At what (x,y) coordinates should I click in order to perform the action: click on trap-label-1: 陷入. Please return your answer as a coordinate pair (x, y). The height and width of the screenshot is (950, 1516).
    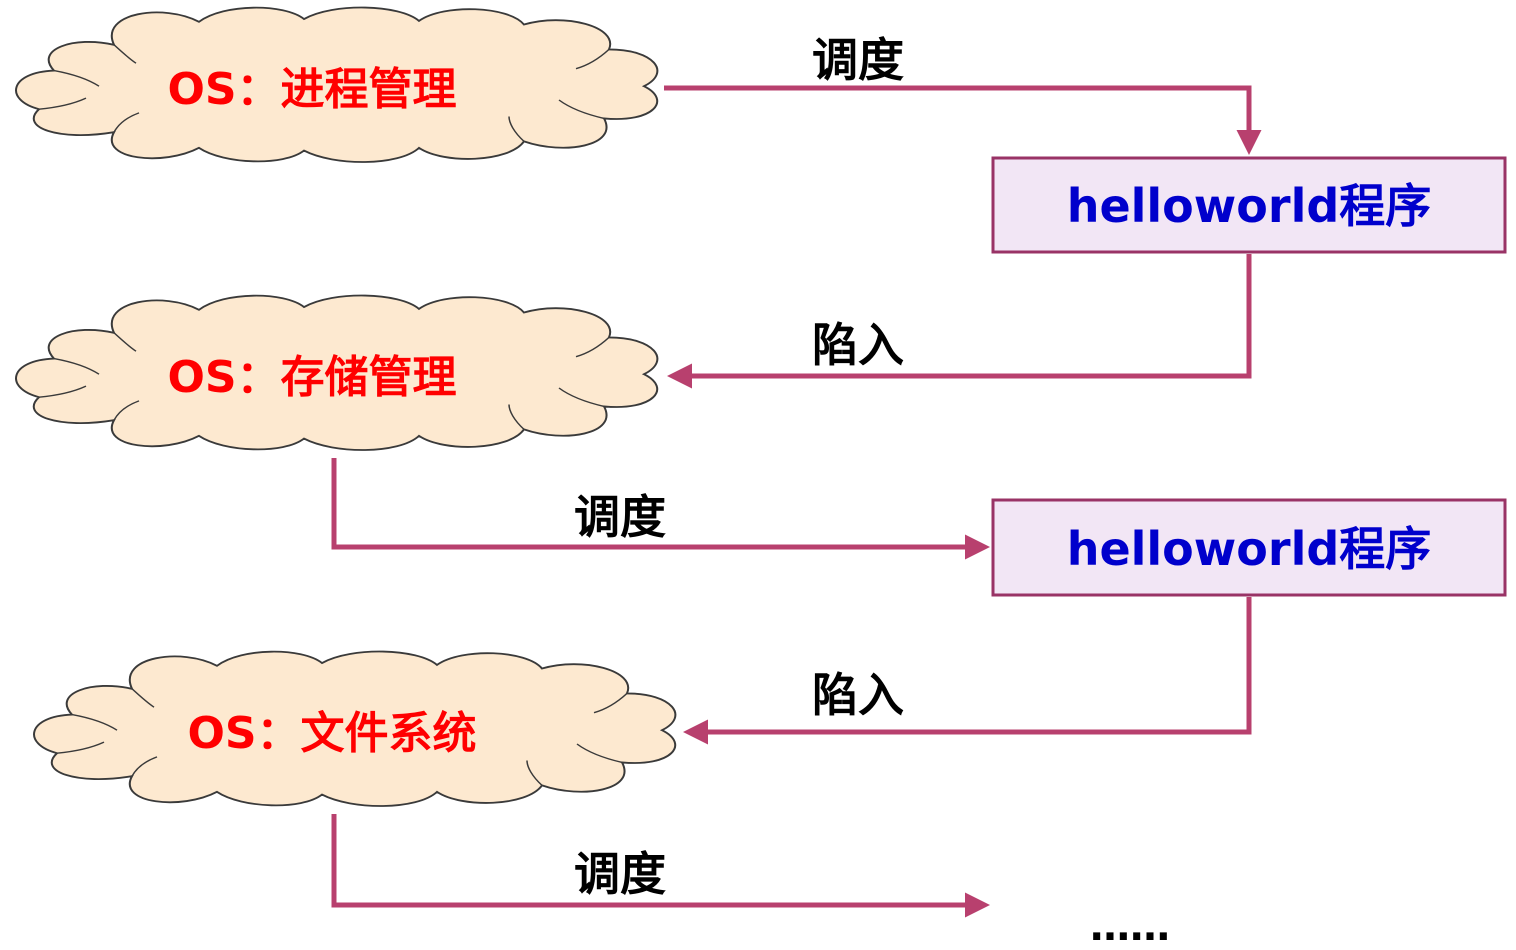
    Looking at the image, I should click on (858, 345).